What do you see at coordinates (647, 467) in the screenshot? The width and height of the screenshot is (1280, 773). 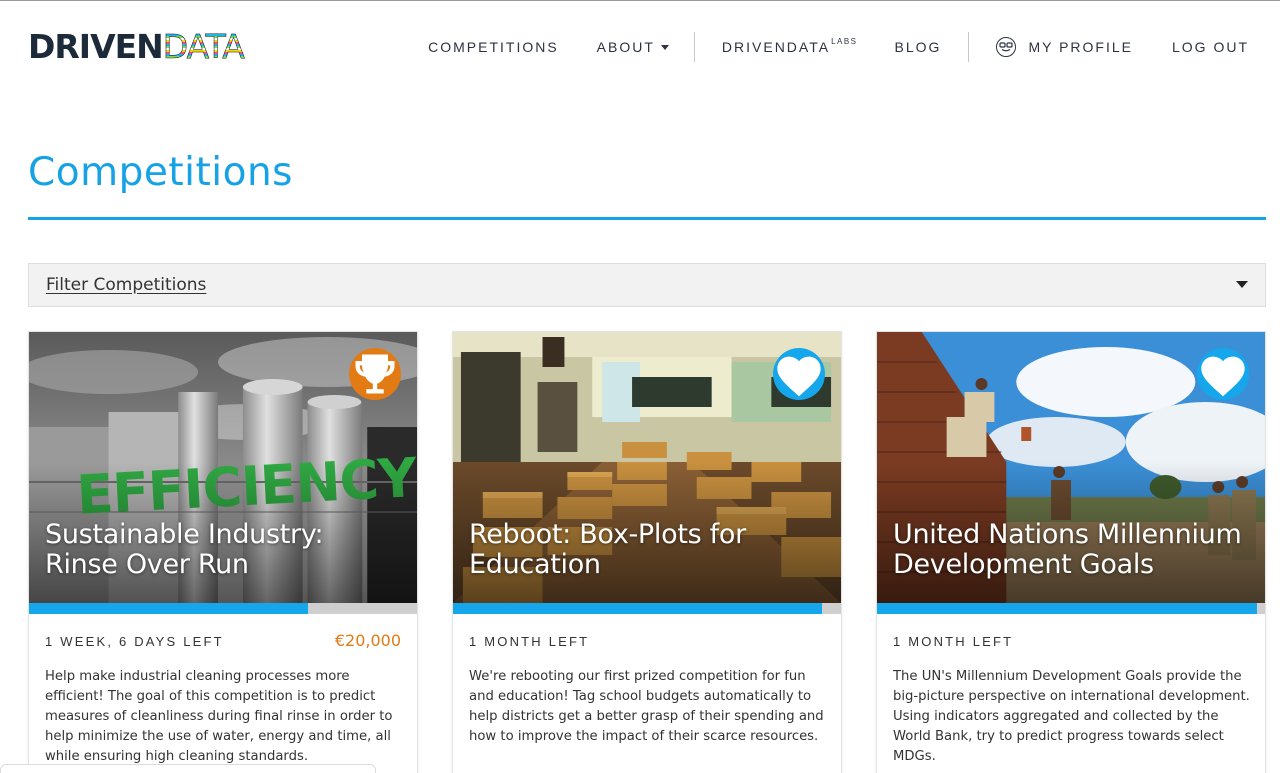 I see `competition-hero-image: Reboot: Box-Plots for Education` at bounding box center [647, 467].